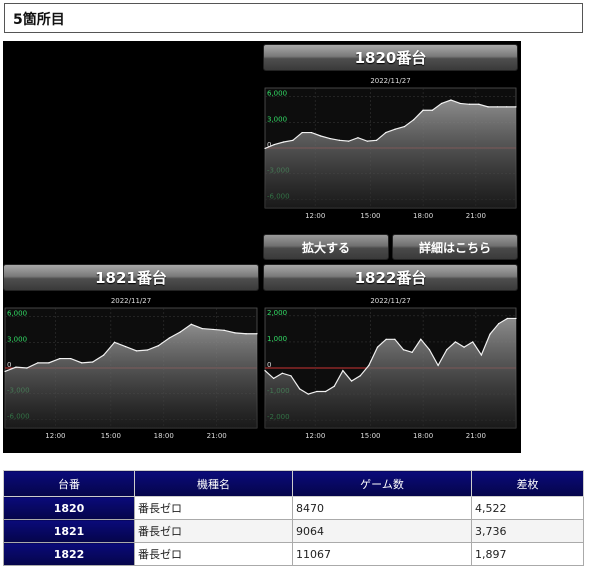 The image size is (590, 567). I want to click on y-tick-label: 2,000, so click(277, 313).